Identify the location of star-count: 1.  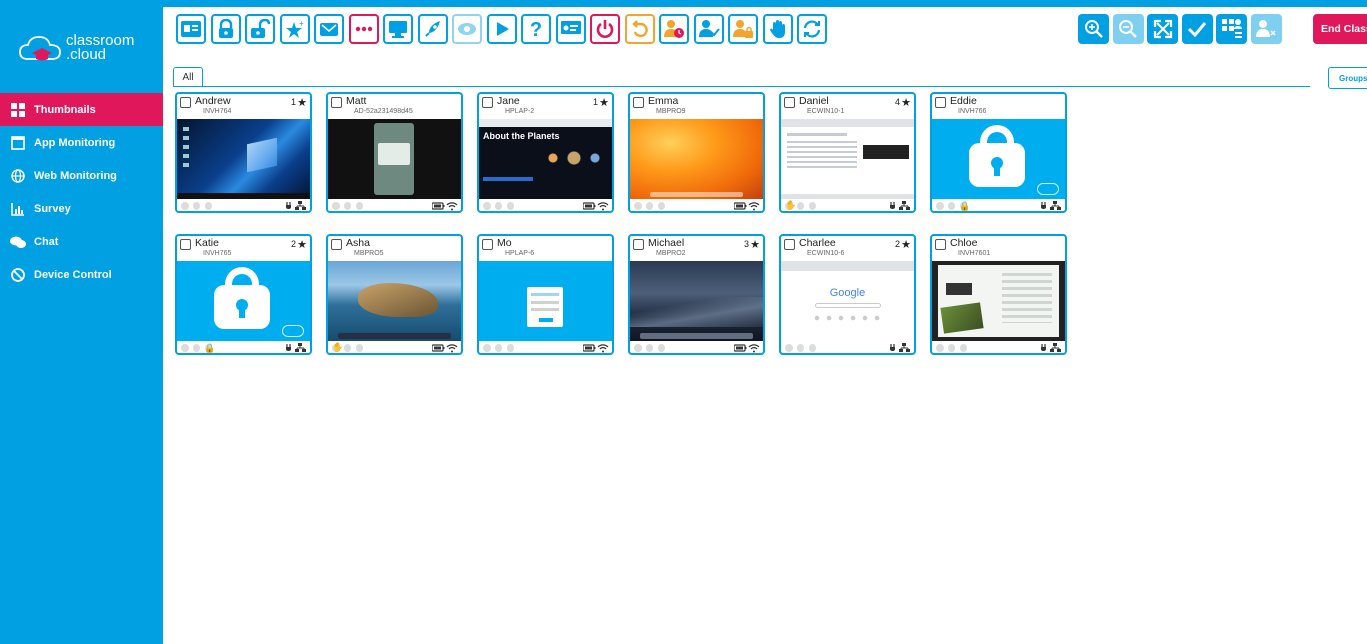
(293, 102).